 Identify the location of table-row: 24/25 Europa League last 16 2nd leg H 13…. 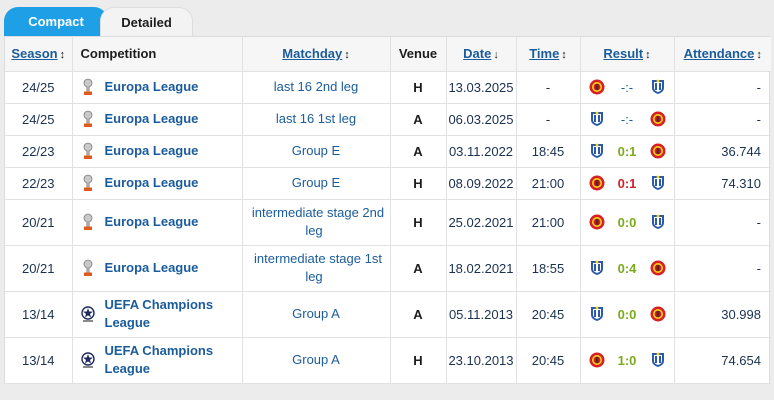
(388, 87).